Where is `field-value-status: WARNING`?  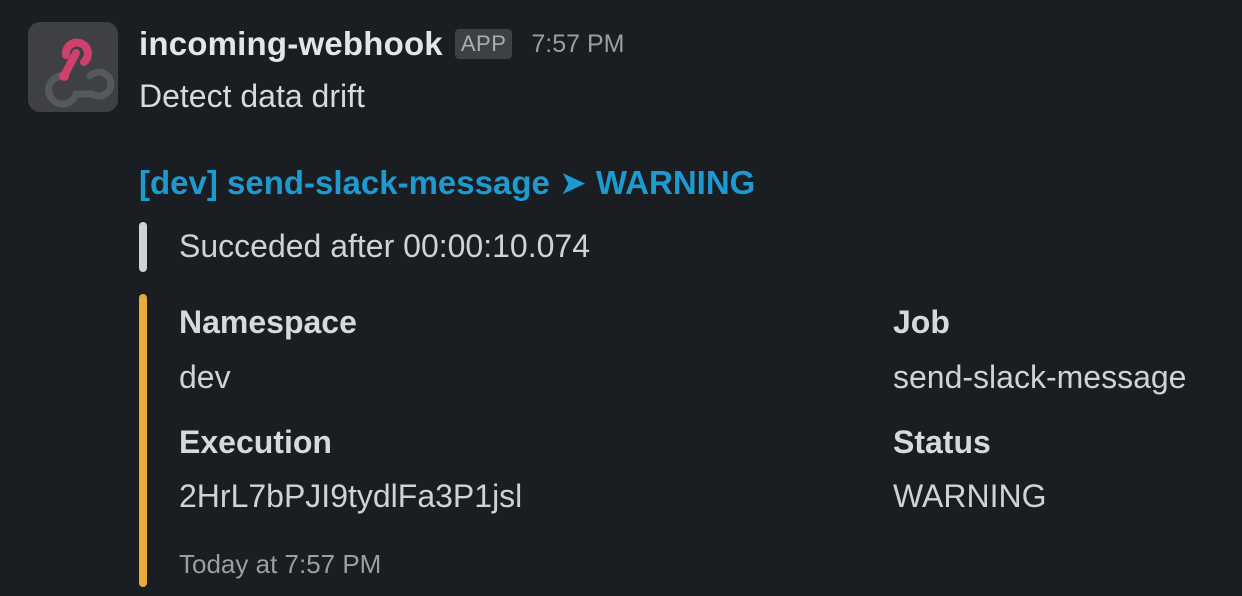 field-value-status: WARNING is located at coordinates (970, 496).